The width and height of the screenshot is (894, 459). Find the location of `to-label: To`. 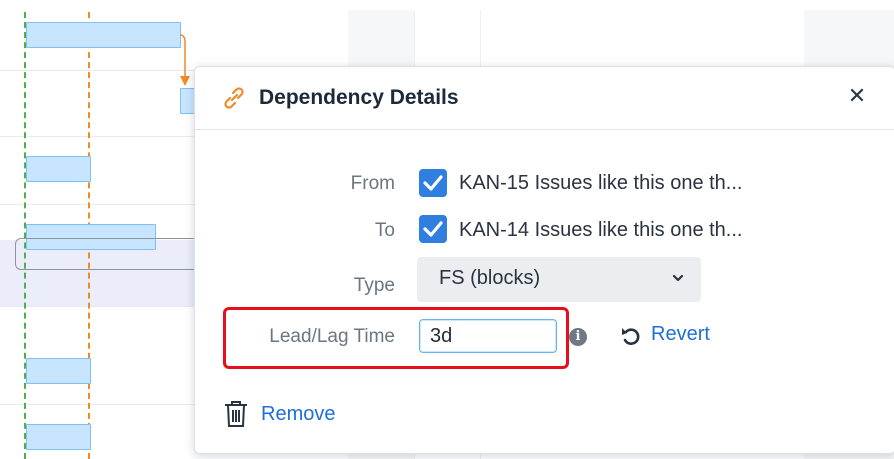

to-label: To is located at coordinates (384, 230).